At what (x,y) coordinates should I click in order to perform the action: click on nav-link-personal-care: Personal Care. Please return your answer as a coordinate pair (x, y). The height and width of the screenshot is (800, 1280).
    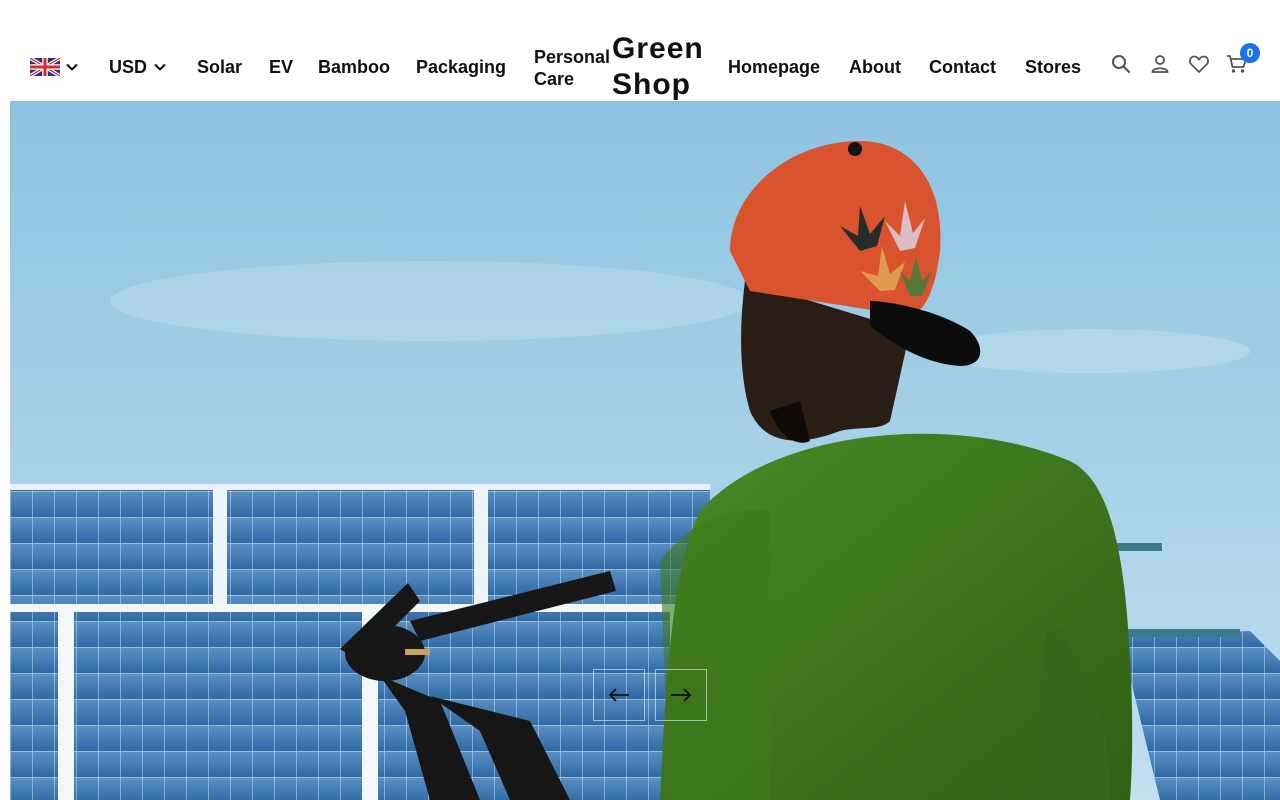
    Looking at the image, I should click on (574, 68).